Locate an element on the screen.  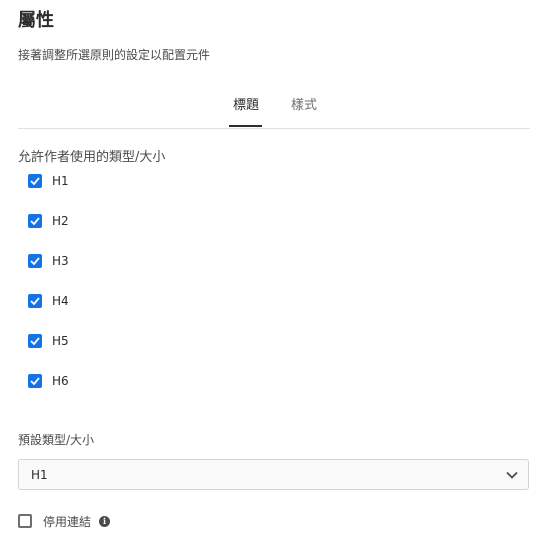
checkbox-h3-label: H3 is located at coordinates (60, 261).